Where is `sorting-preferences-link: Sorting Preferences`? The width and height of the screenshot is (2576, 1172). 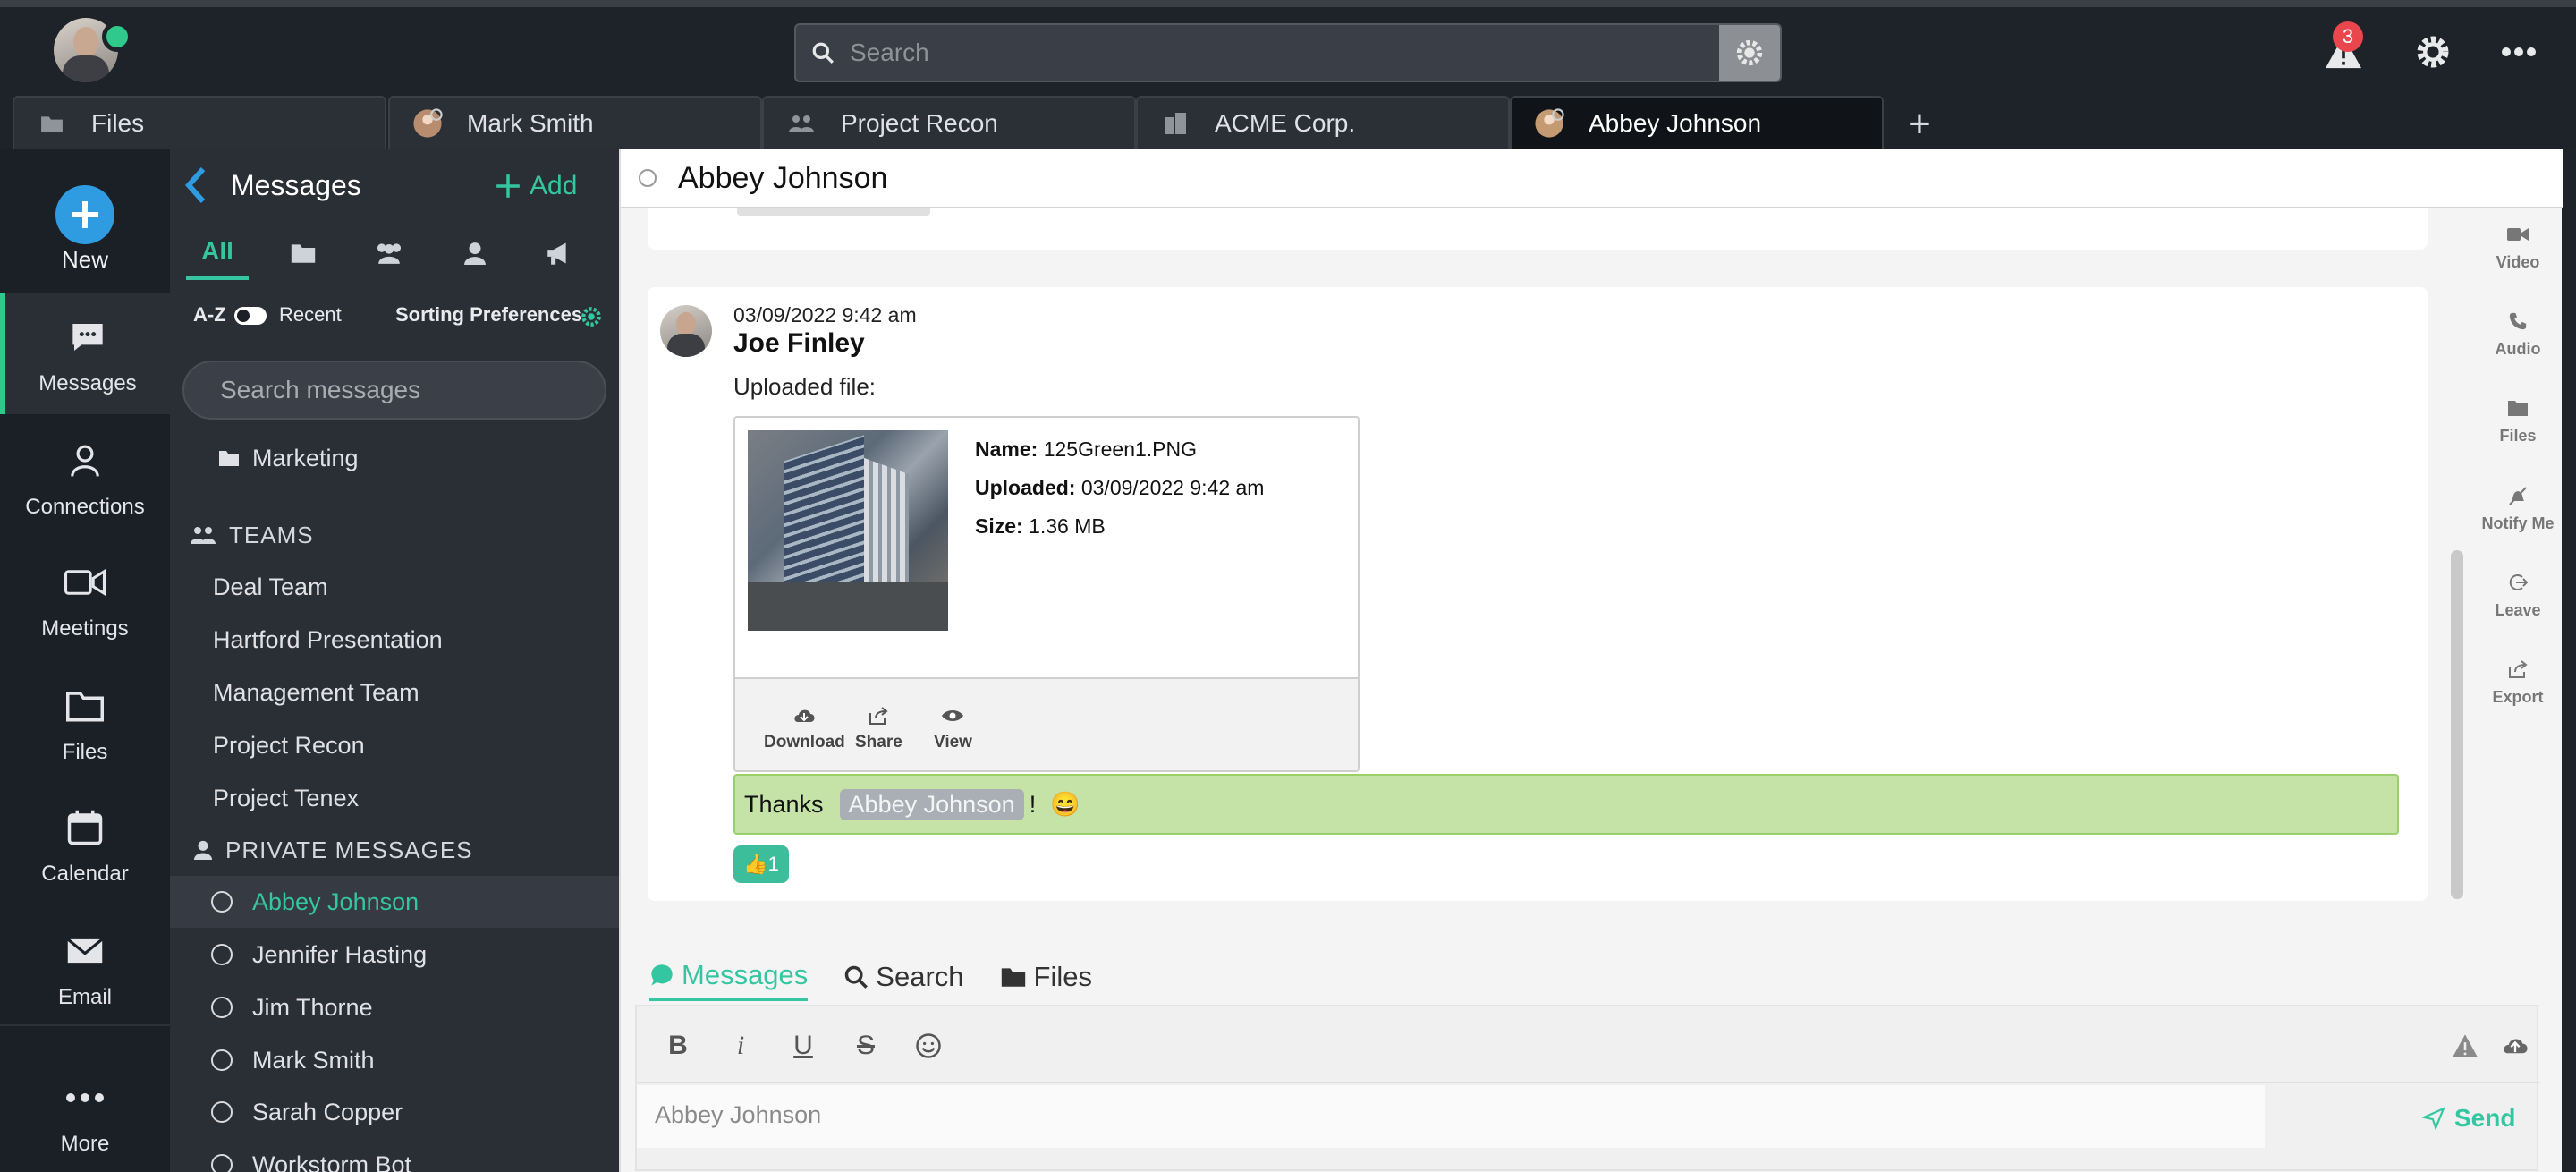
sorting-preferences-link: Sorting Preferences is located at coordinates (488, 315).